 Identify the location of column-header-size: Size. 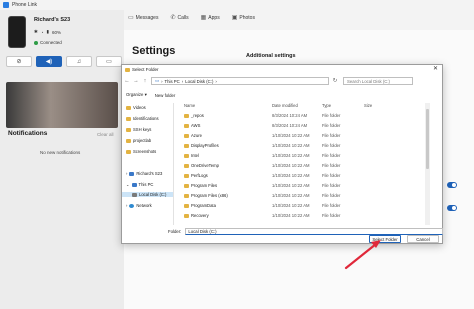
(368, 105).